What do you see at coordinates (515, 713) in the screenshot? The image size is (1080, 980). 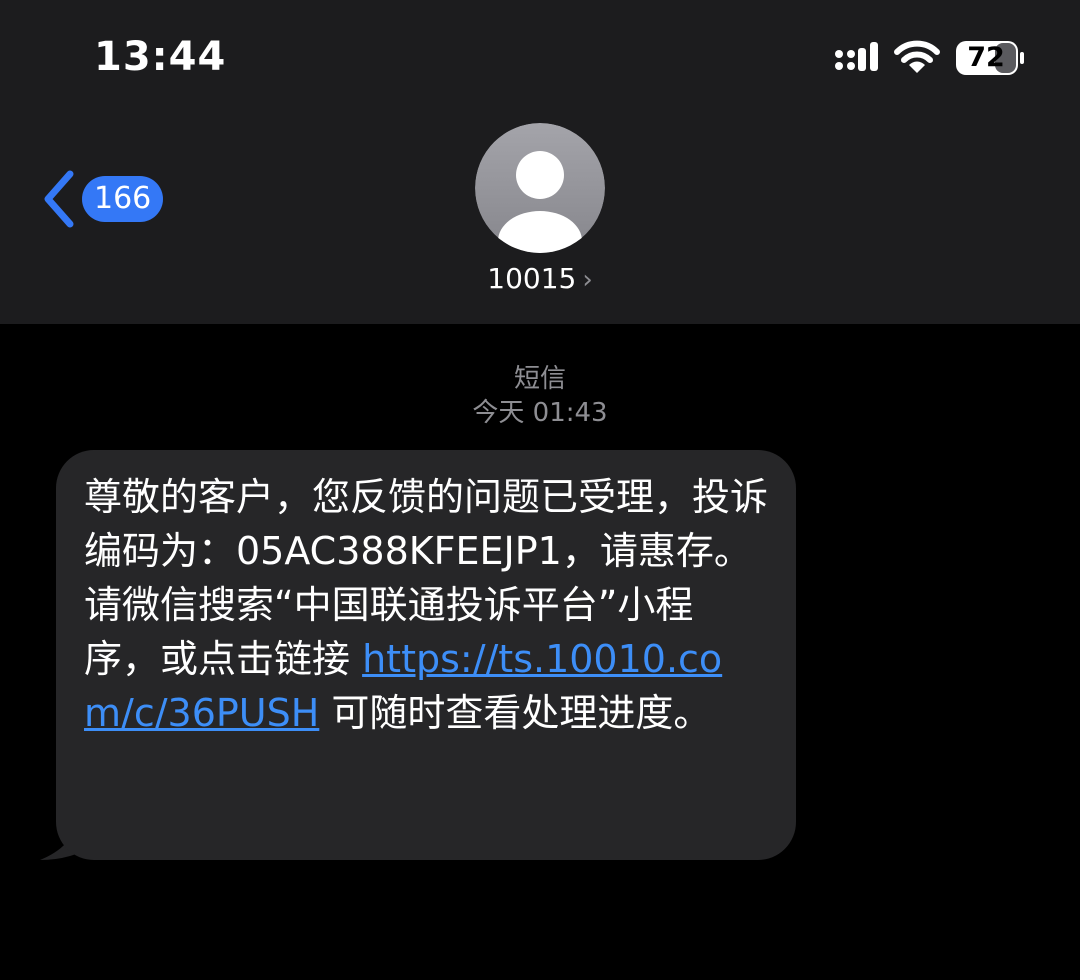 I see `message-text-end: 可随时查看处理进度。` at bounding box center [515, 713].